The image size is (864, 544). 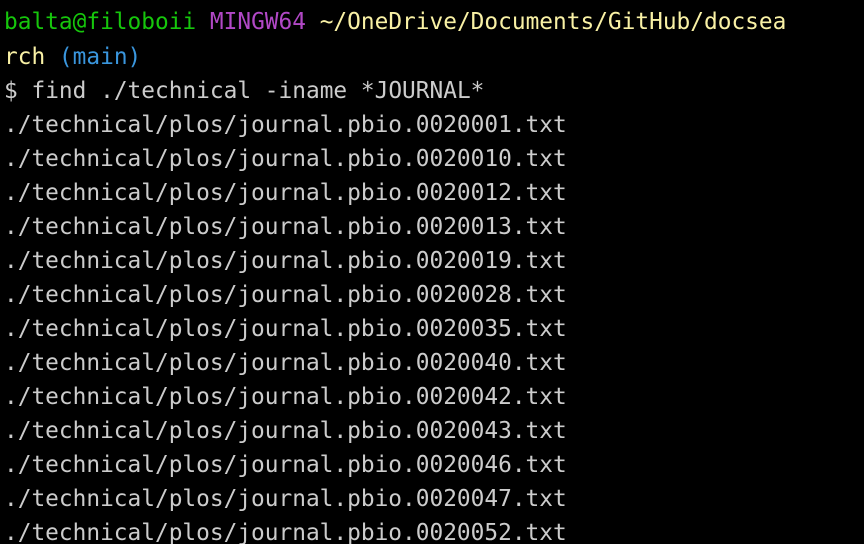 I want to click on prompt-path: ~/OneDrive/Documents/GitHub/docsea, so click(x=553, y=22).